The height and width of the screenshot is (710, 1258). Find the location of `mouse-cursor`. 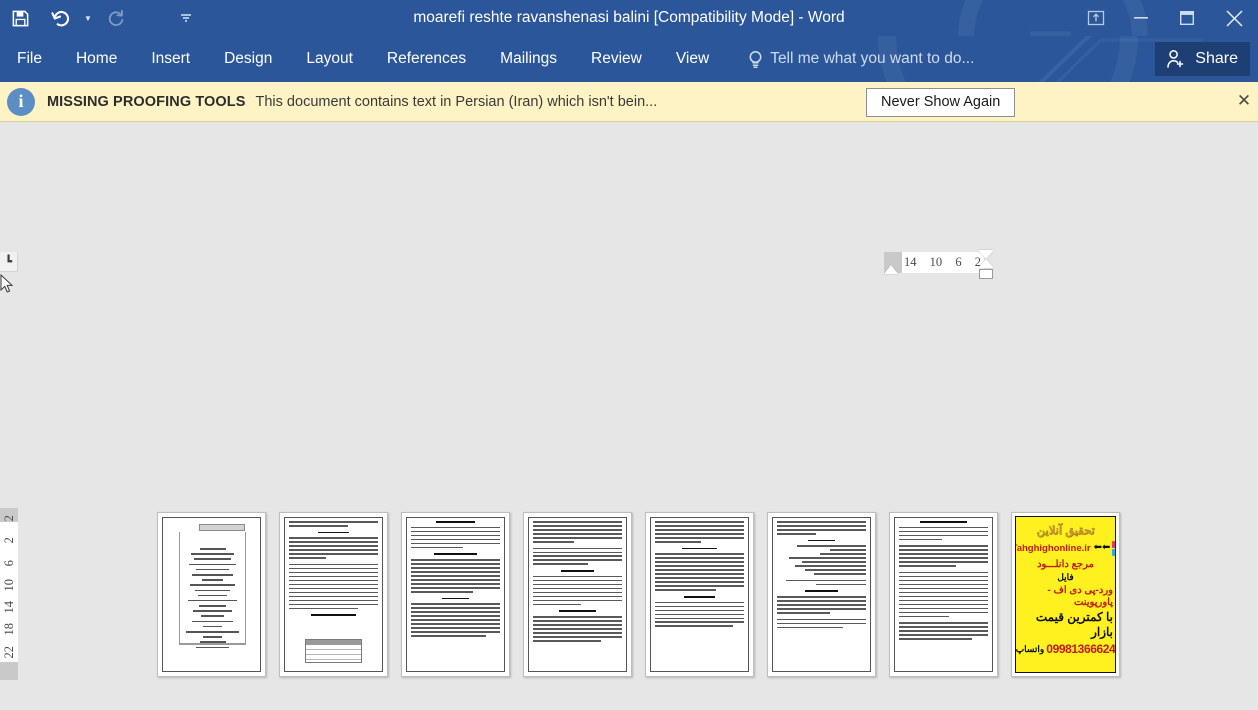

mouse-cursor is located at coordinates (7, 283).